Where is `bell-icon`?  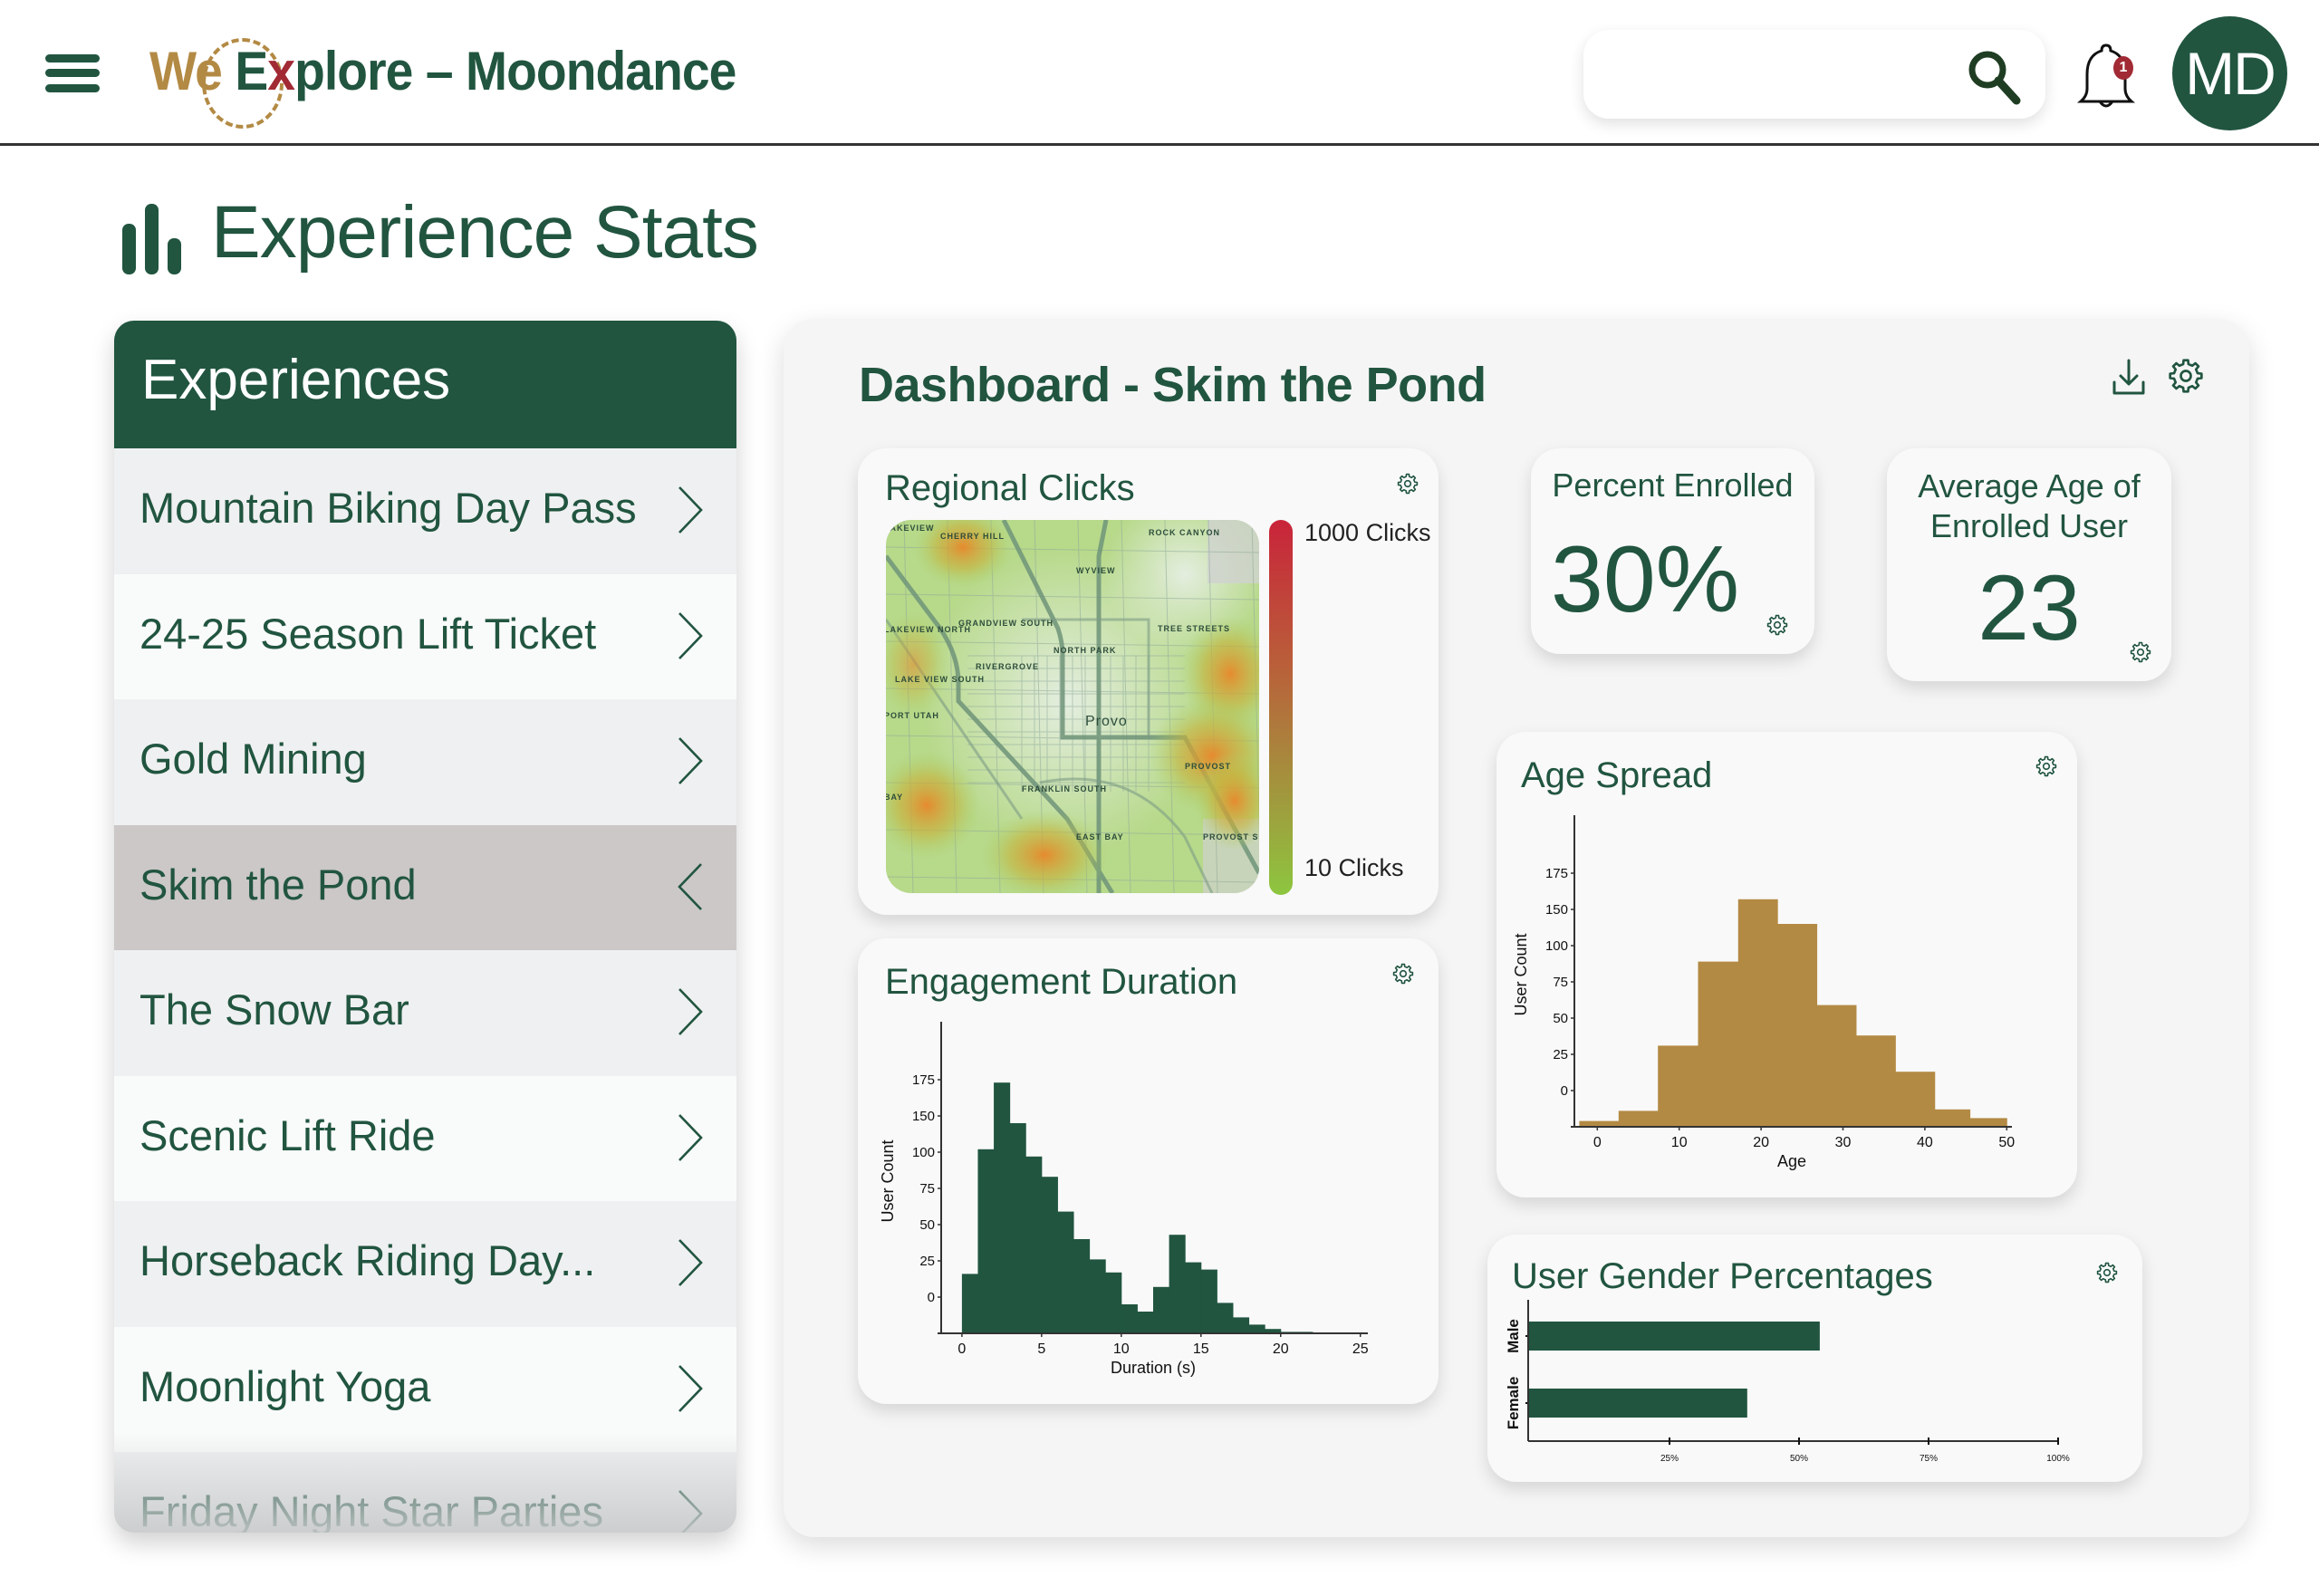
bell-icon is located at coordinates (2106, 75).